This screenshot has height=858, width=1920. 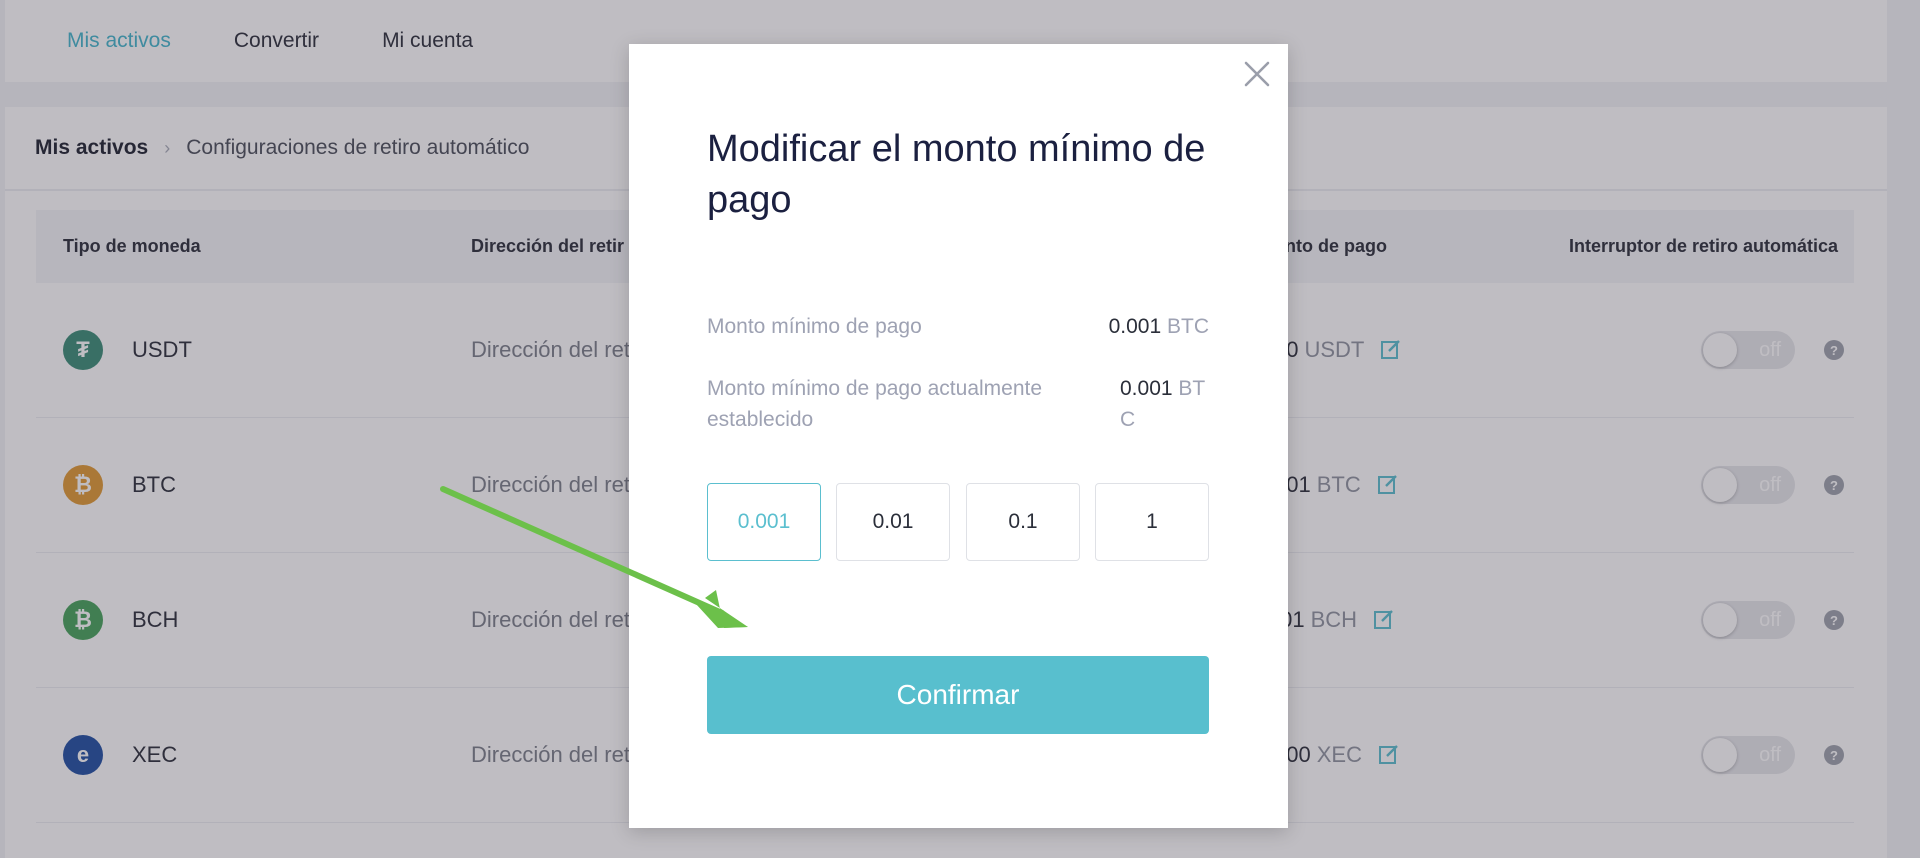 I want to click on amount-options: 0.001 0.01 0.1 1, so click(x=958, y=522).